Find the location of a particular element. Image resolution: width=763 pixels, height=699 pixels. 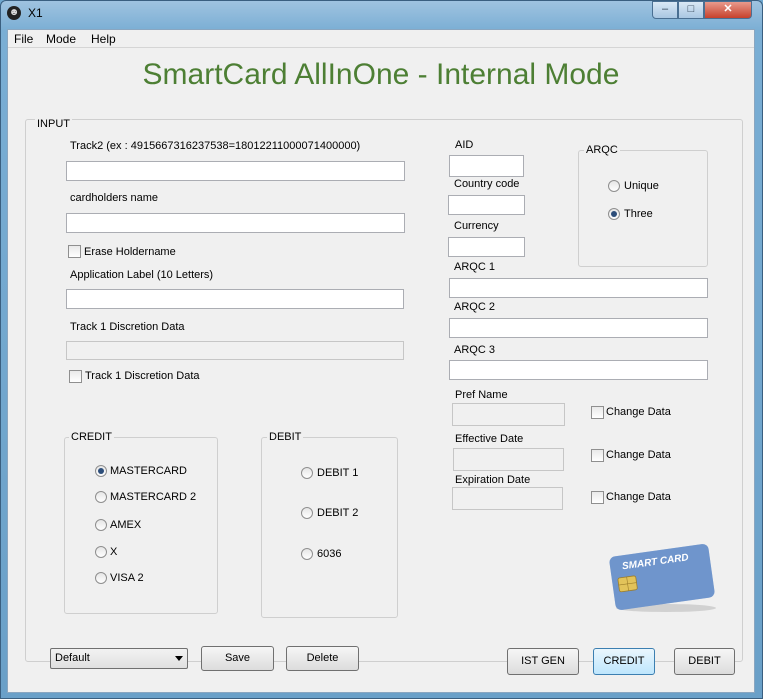

track1-label: Track 1 Discretion Data is located at coordinates (127, 327).